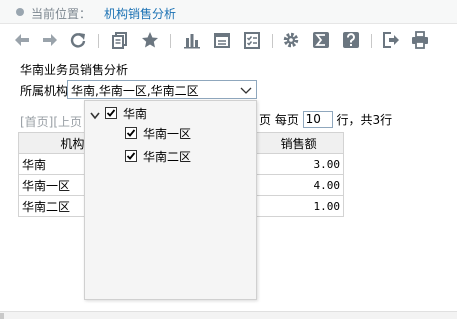 The height and width of the screenshot is (319, 457). What do you see at coordinates (61, 14) in the screenshot?
I see `breadcrumb-label: 当前位置：` at bounding box center [61, 14].